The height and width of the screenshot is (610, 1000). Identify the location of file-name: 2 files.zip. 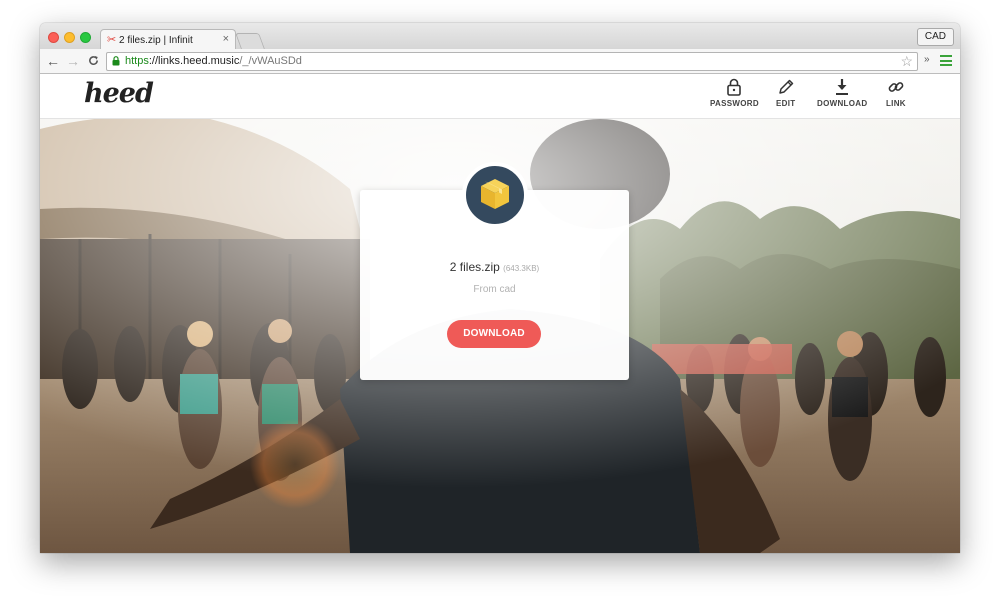
(474, 267).